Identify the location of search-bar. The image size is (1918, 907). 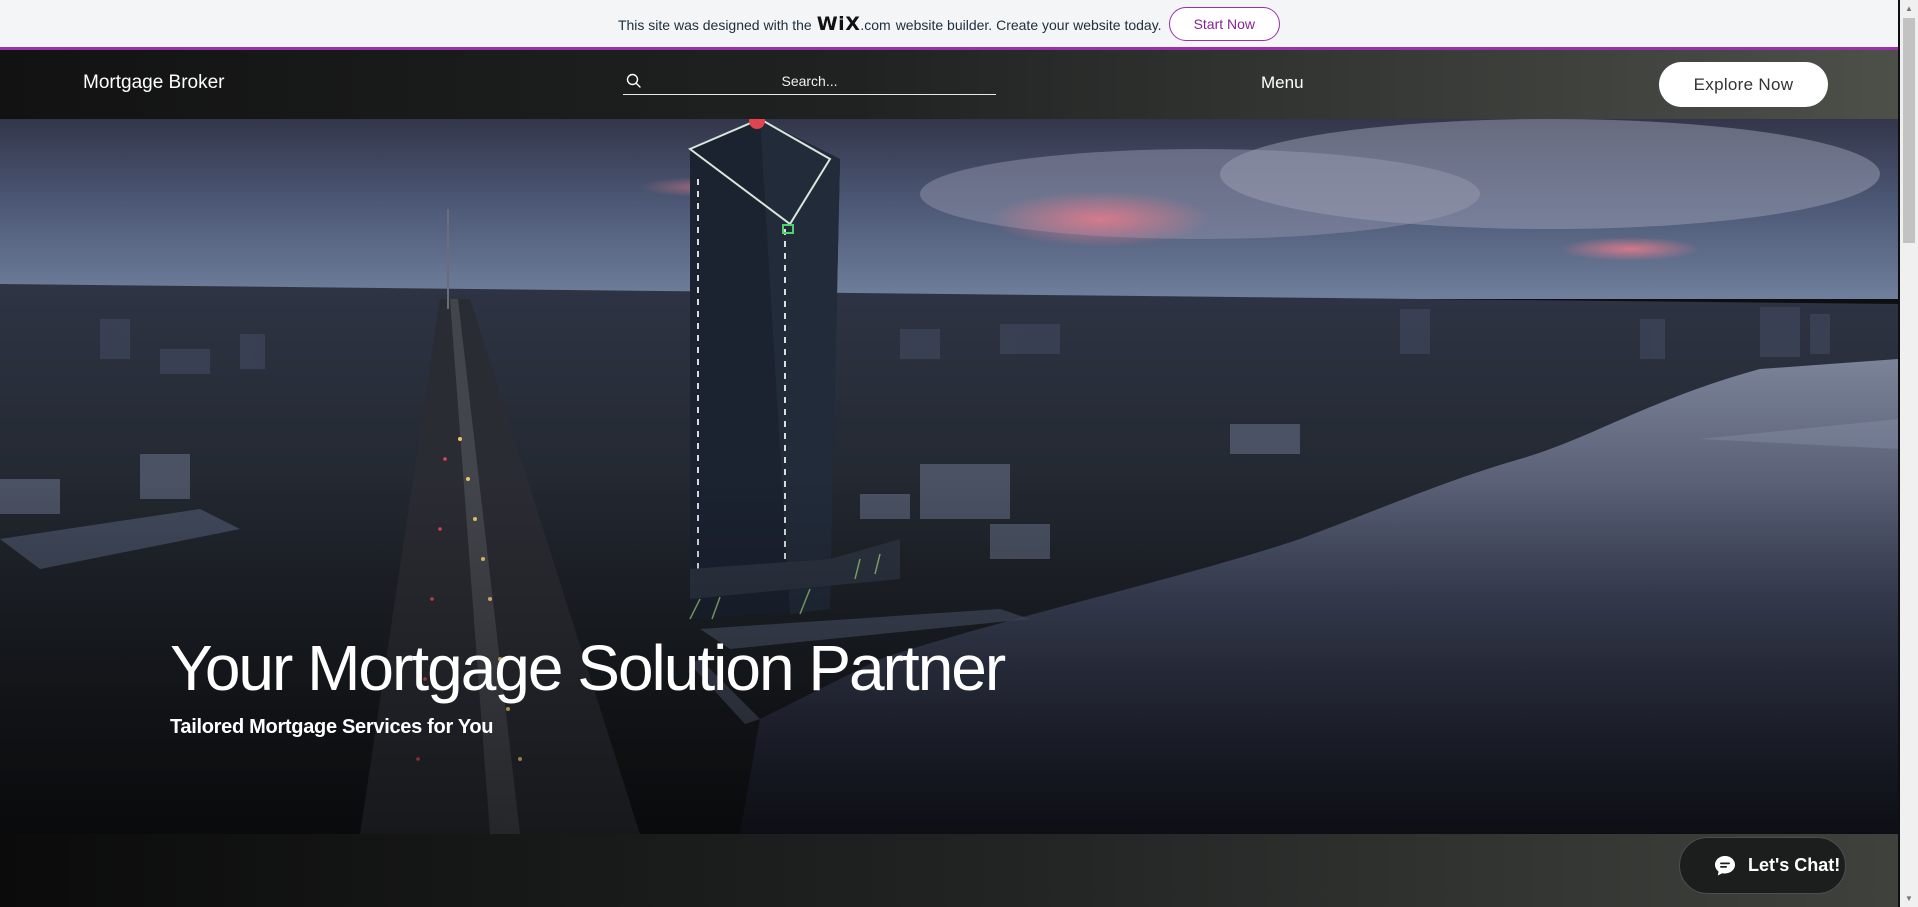
(809, 81).